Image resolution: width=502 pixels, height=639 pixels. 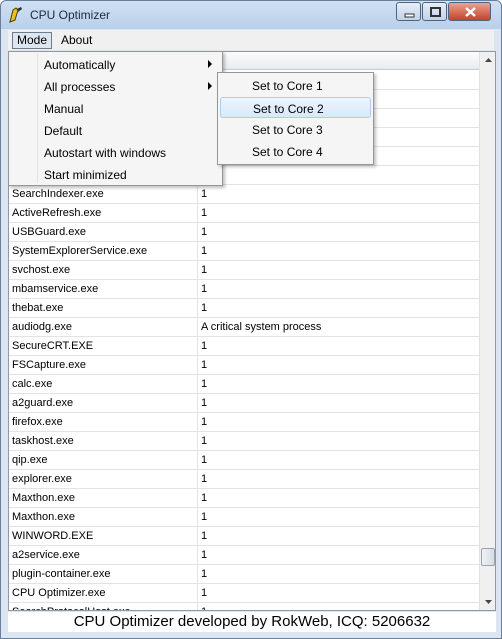 I want to click on maximize-button, so click(x=434, y=11).